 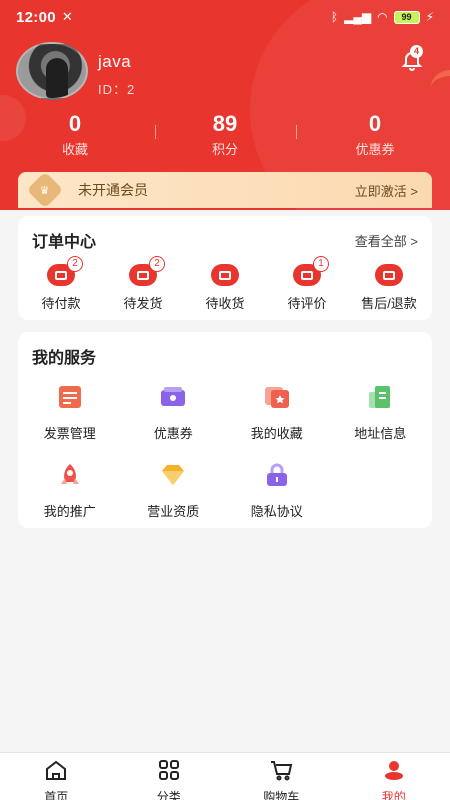 What do you see at coordinates (393, 770) in the screenshot?
I see `profile-icon` at bounding box center [393, 770].